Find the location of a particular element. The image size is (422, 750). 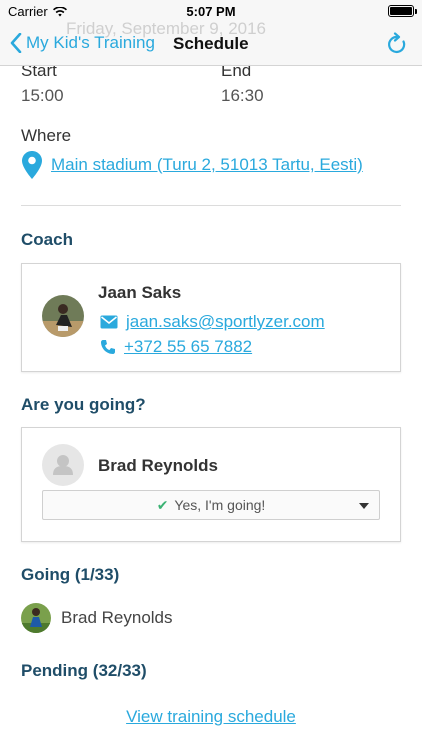

coach-name: Jaan Saks is located at coordinates (140, 292).